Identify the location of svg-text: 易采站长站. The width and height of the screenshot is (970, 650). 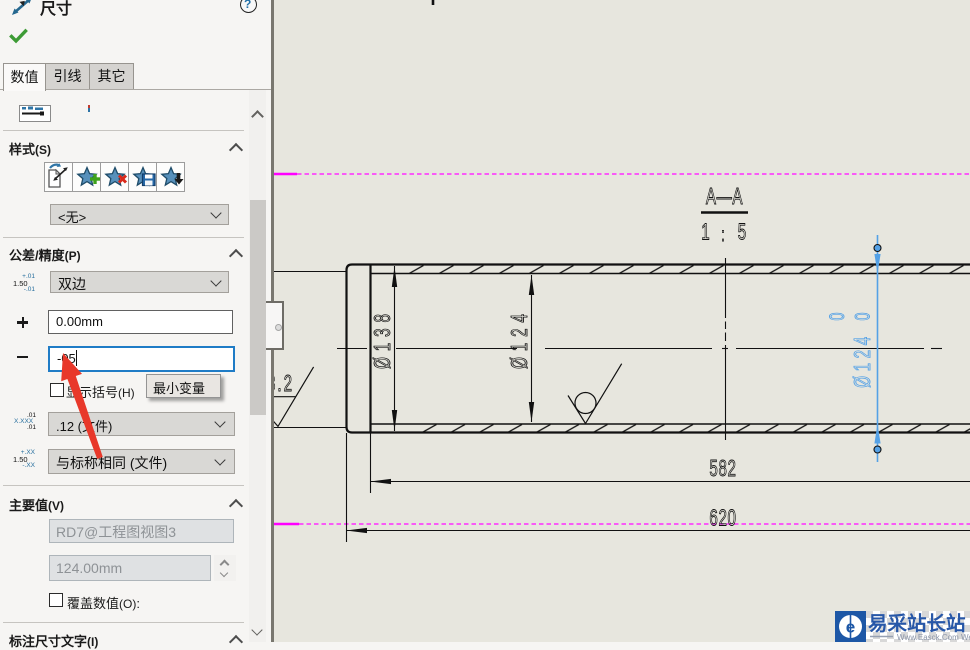
(917, 623).